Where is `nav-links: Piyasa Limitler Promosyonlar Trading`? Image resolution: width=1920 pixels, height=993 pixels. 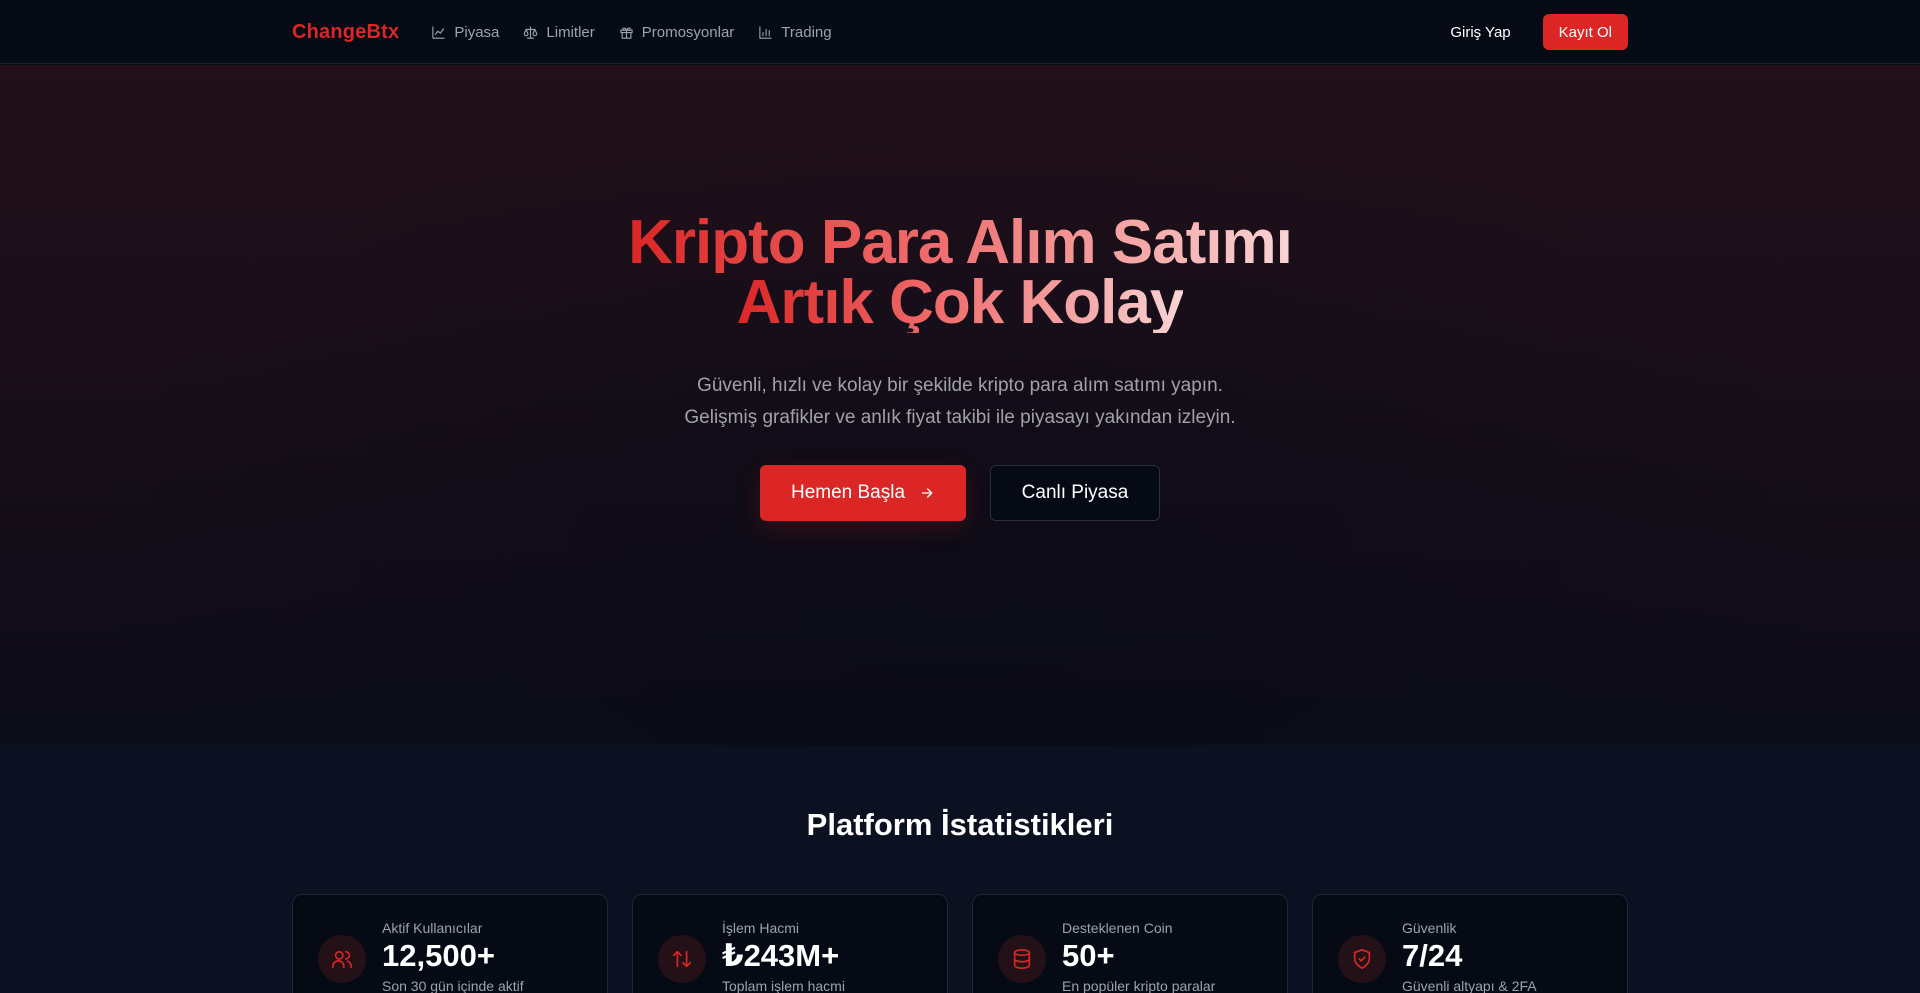 nav-links: Piyasa Limitler Promosyonlar Trading is located at coordinates (631, 32).